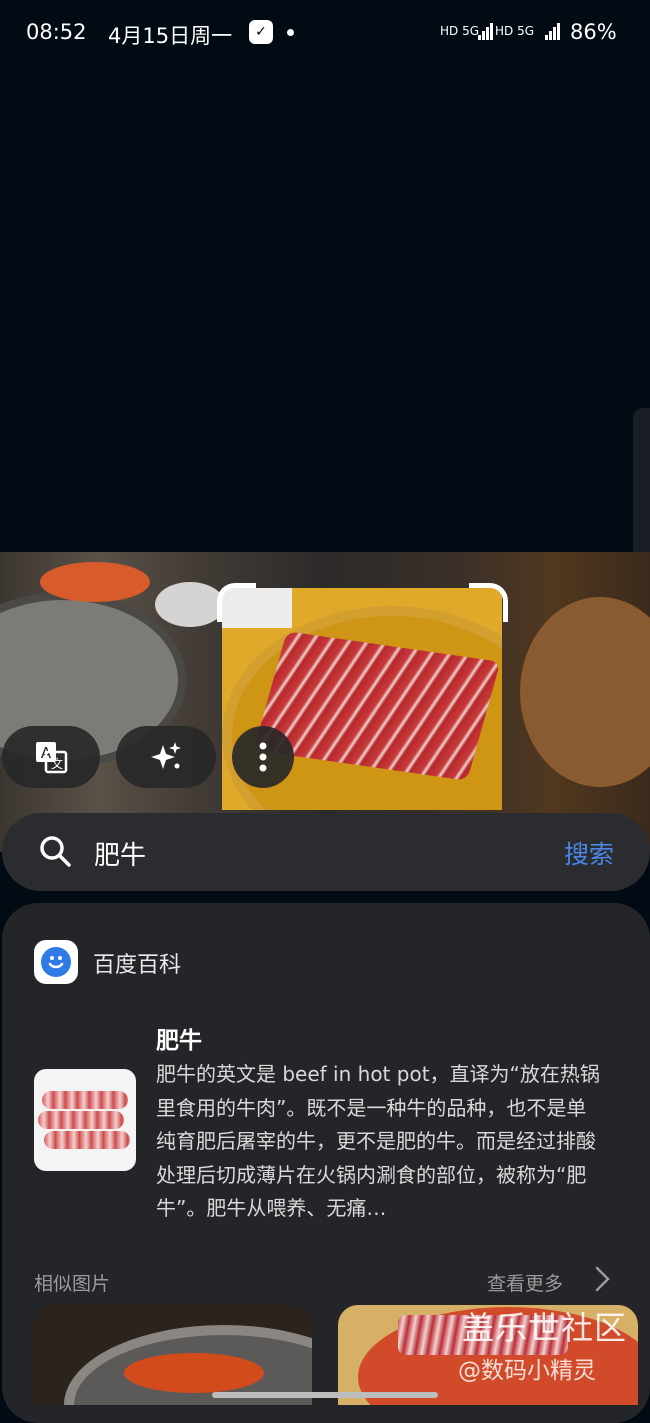 This screenshot has width=650, height=1423. Describe the element at coordinates (593, 32) in the screenshot. I see `battery-level: 86%` at that location.